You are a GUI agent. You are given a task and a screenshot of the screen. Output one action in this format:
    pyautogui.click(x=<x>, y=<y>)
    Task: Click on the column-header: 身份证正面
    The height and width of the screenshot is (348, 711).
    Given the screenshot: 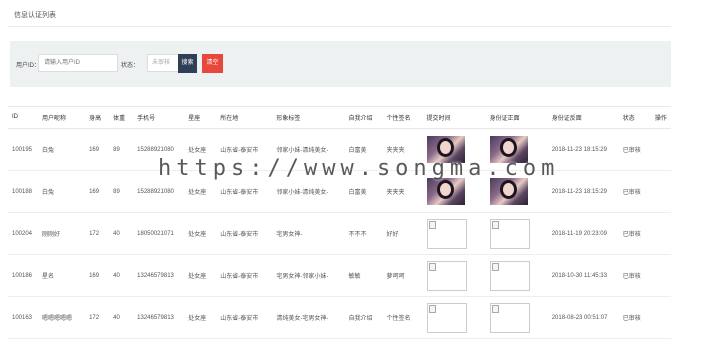 What is the action you would take?
    pyautogui.click(x=516, y=117)
    